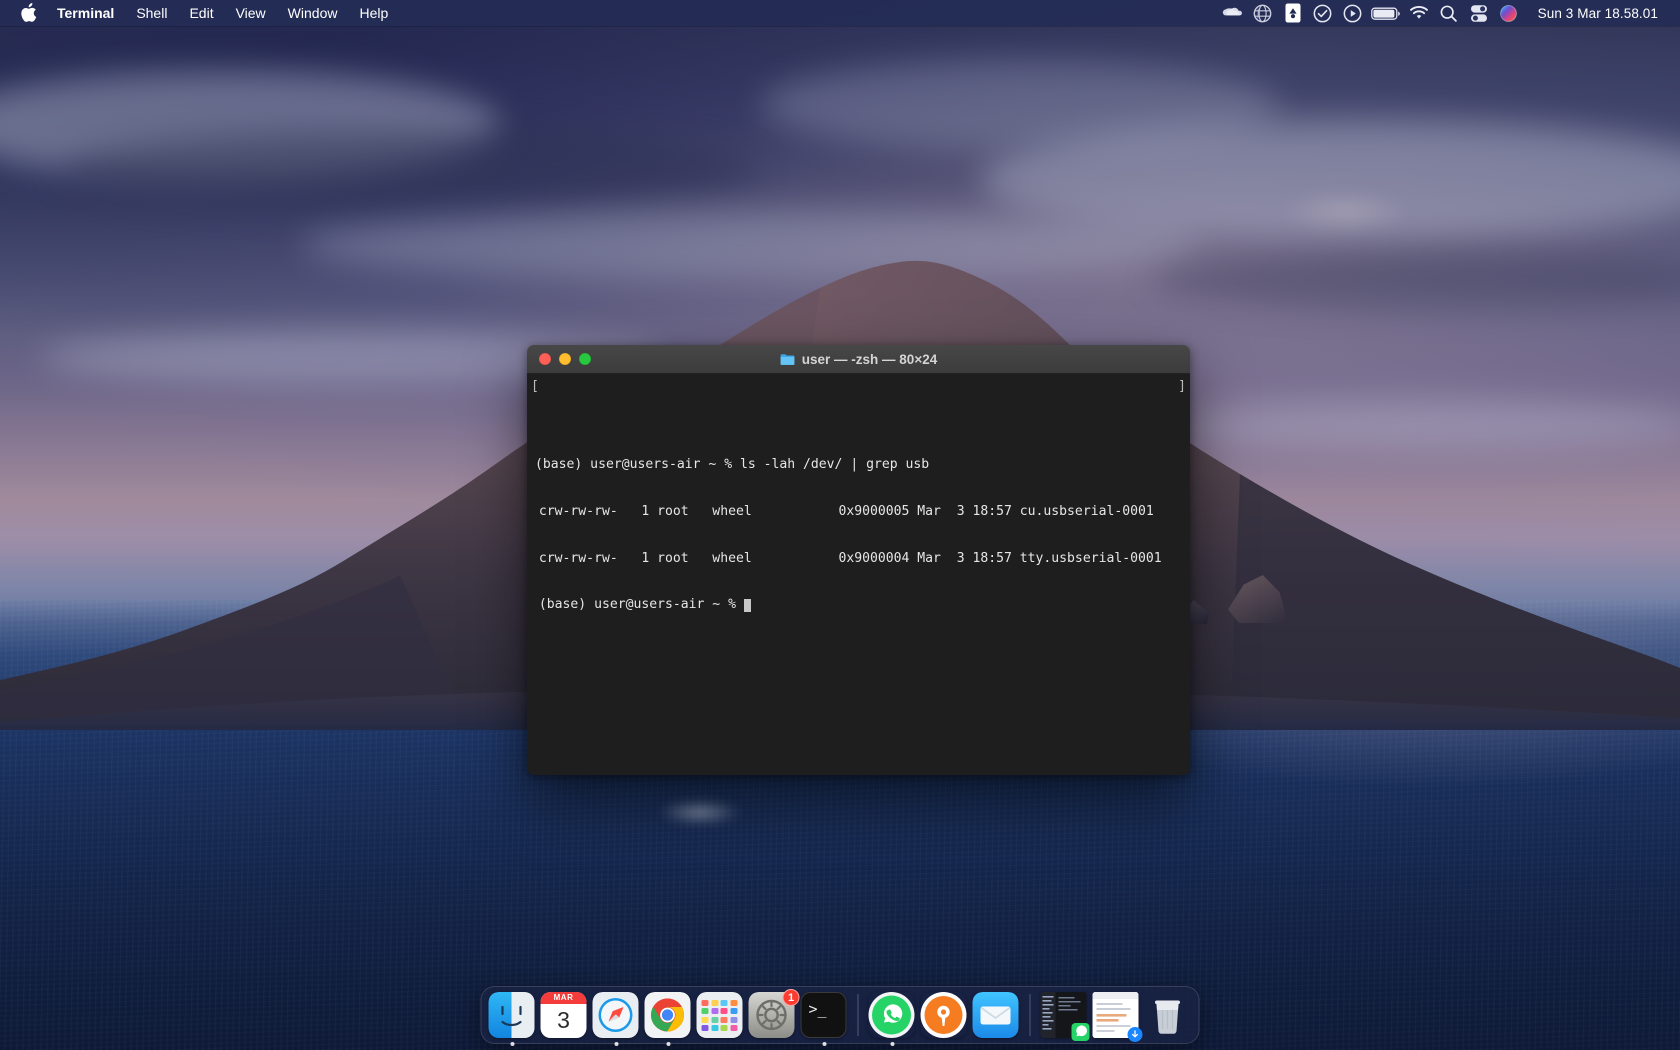 The image size is (1680, 1050). What do you see at coordinates (869, 359) in the screenshot?
I see `terminal-title-text: user — -zsh — 80×24` at bounding box center [869, 359].